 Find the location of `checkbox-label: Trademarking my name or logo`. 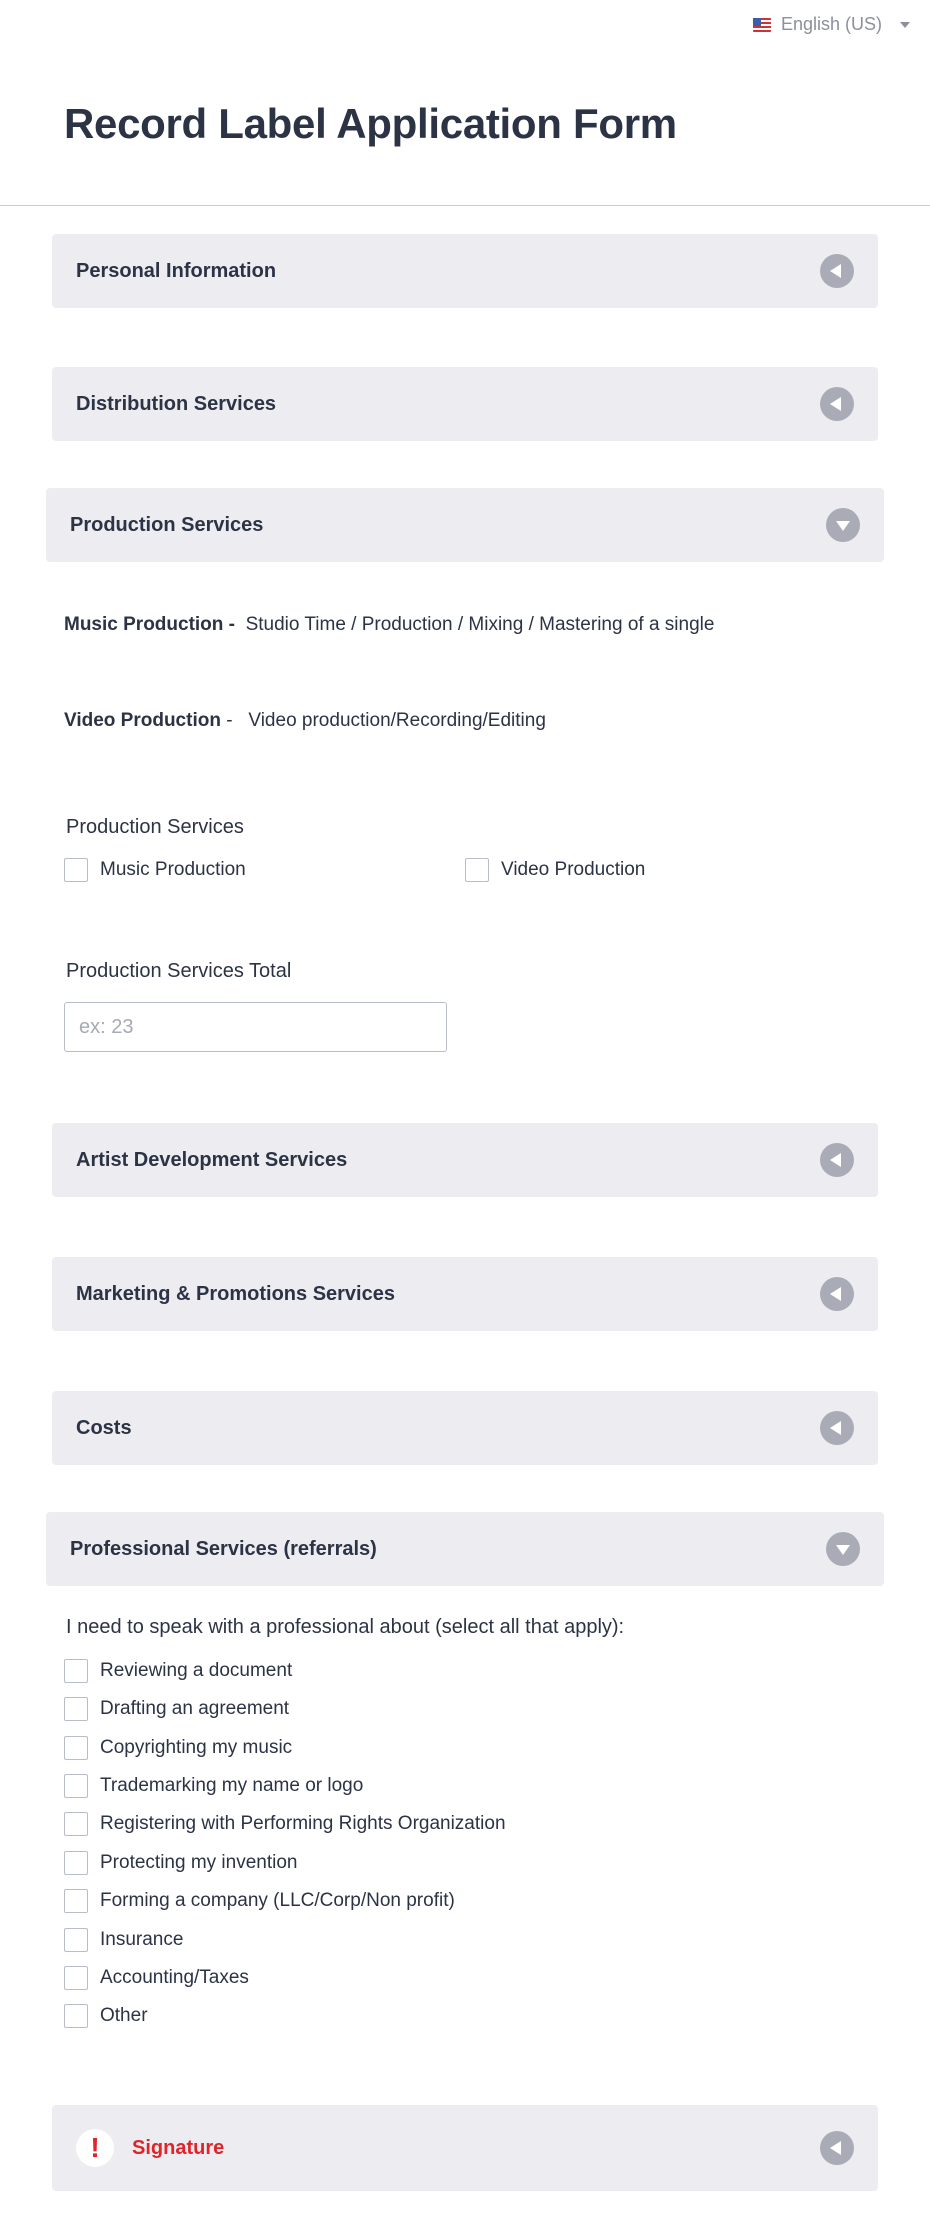

checkbox-label: Trademarking my name or logo is located at coordinates (232, 1785).